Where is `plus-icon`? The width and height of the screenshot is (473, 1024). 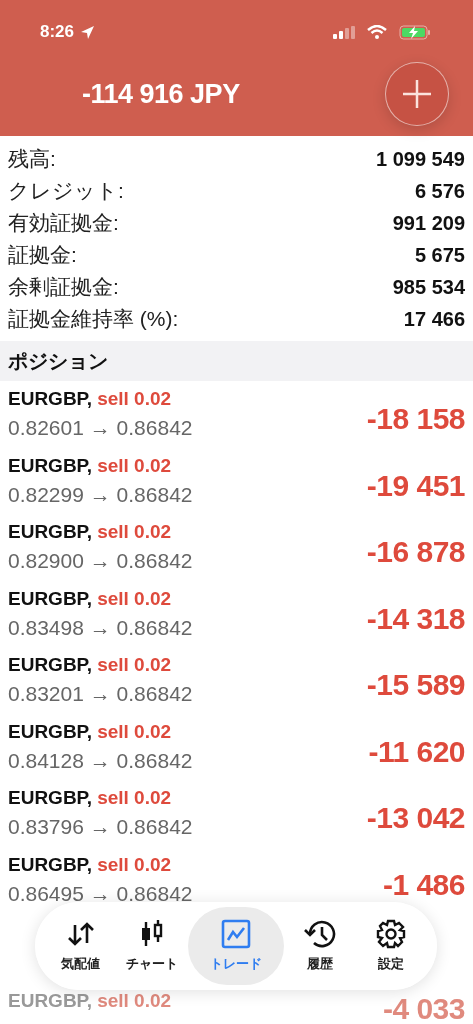 plus-icon is located at coordinates (417, 94).